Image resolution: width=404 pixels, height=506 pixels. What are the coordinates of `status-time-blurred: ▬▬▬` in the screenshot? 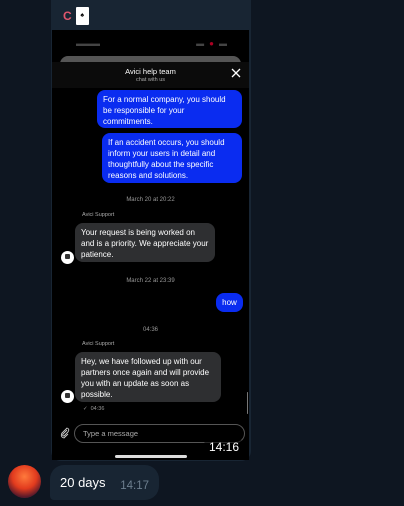 It's located at (88, 43).